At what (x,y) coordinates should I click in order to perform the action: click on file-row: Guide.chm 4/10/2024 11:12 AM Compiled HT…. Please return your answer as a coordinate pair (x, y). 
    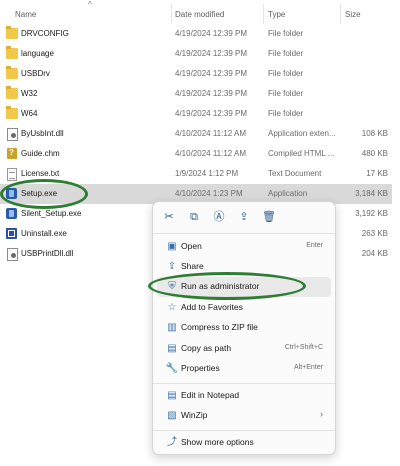
    Looking at the image, I should click on (196, 154).